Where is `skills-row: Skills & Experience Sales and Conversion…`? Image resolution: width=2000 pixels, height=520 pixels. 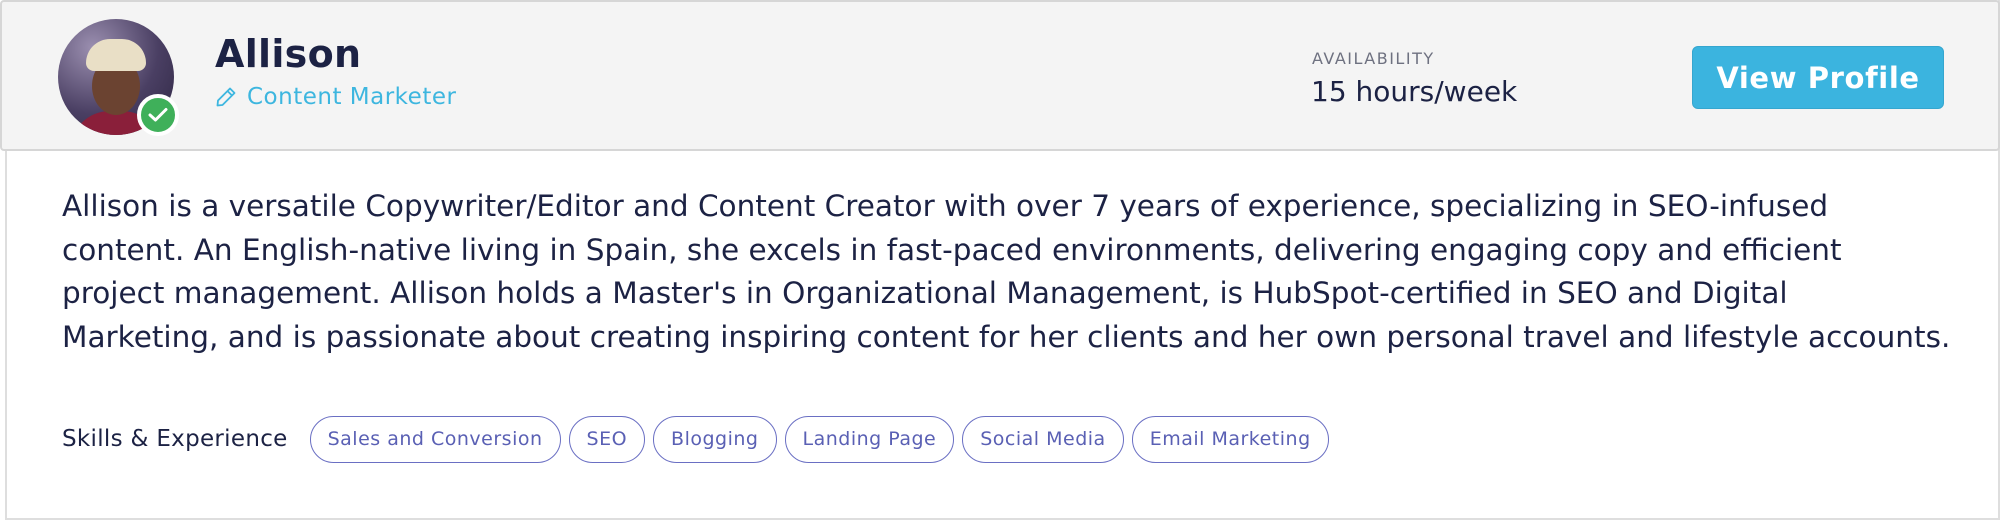
skills-row: Skills & Experience Sales and Conversion… is located at coordinates (699, 439).